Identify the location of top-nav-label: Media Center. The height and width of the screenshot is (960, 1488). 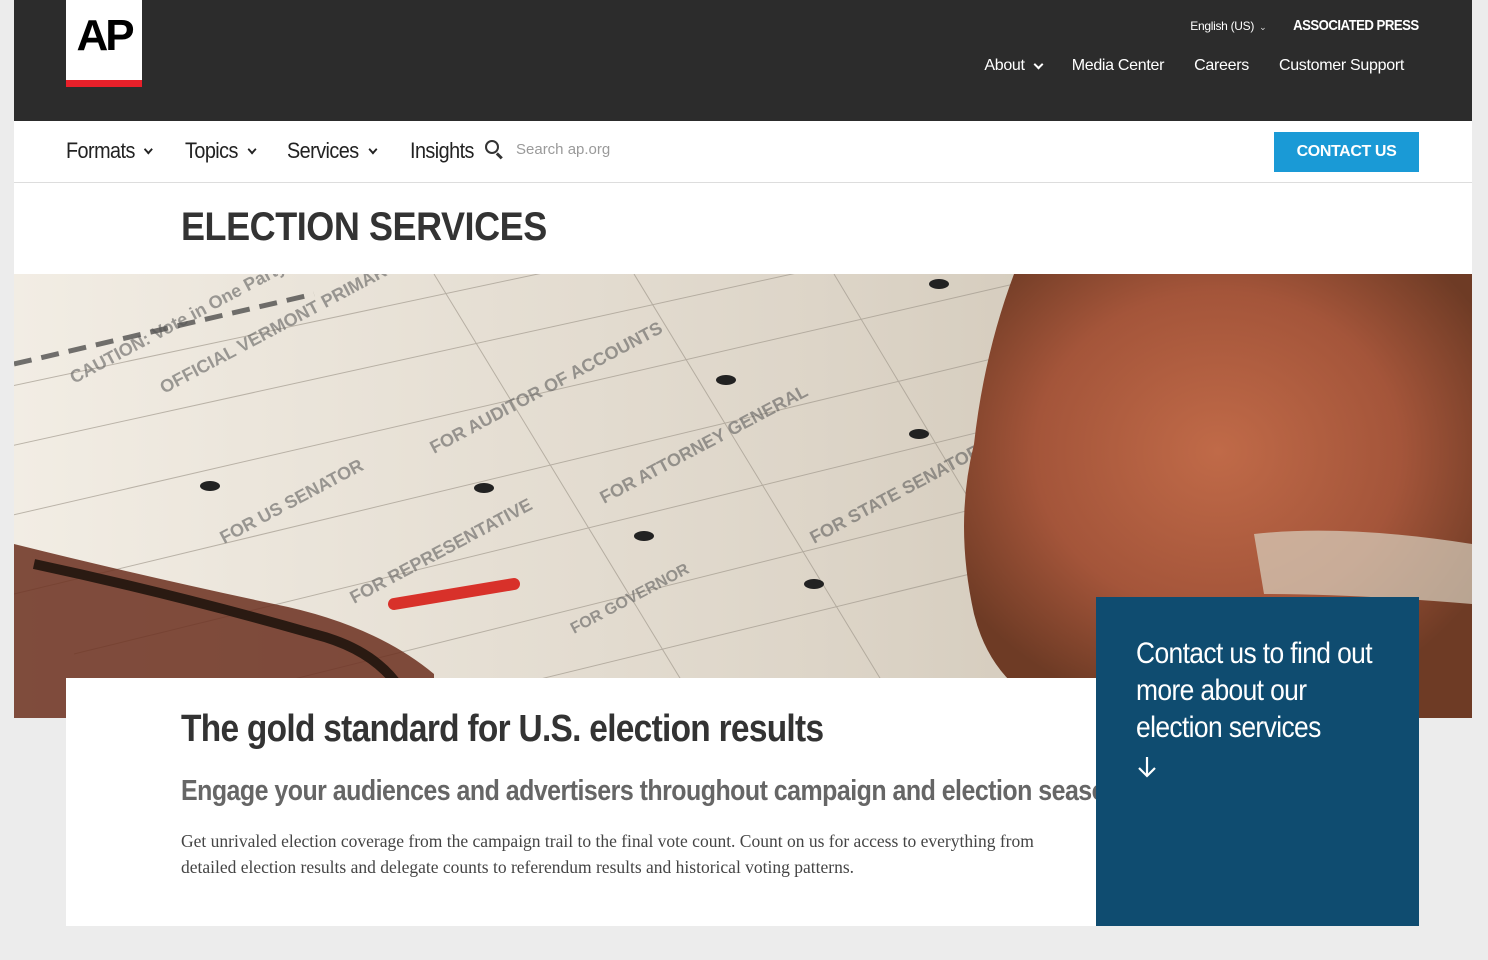
(1118, 65).